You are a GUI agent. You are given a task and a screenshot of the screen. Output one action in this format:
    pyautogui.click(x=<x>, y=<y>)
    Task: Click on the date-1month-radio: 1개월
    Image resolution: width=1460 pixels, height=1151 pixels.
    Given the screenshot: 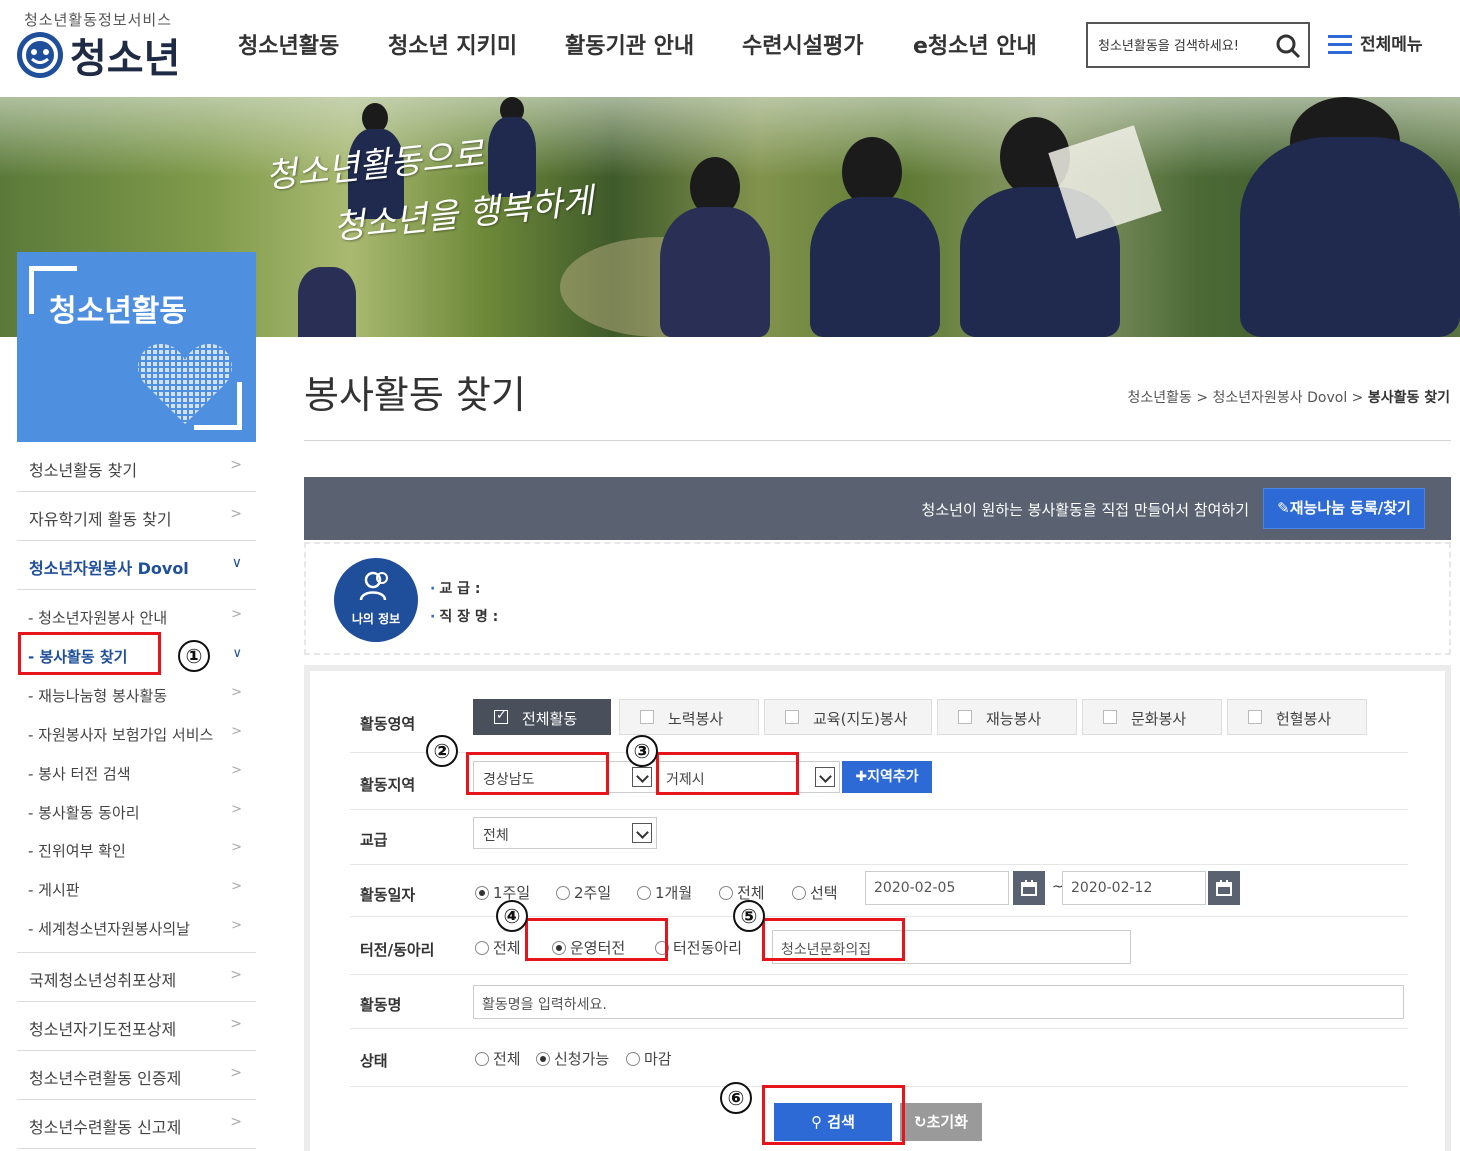 What is the action you would take?
    pyautogui.click(x=664, y=892)
    